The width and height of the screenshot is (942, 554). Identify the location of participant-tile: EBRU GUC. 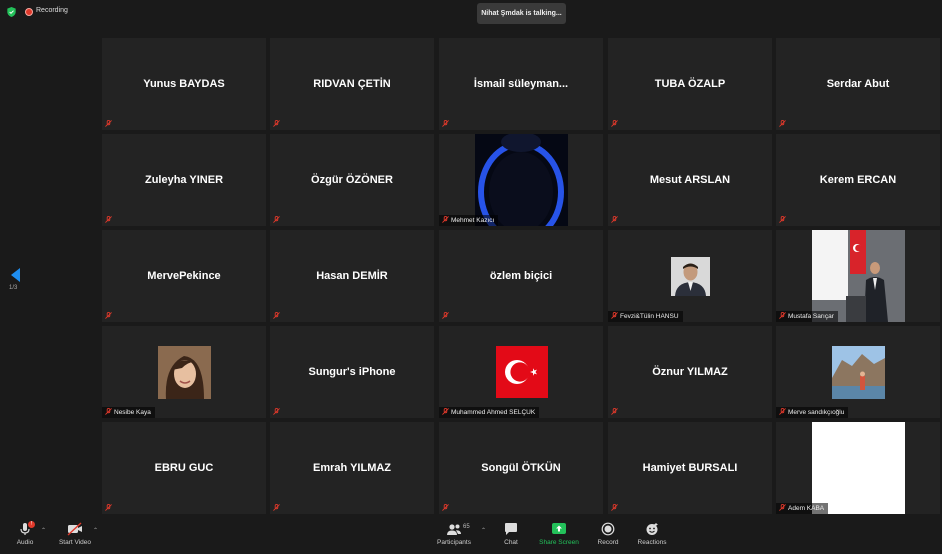
(184, 468).